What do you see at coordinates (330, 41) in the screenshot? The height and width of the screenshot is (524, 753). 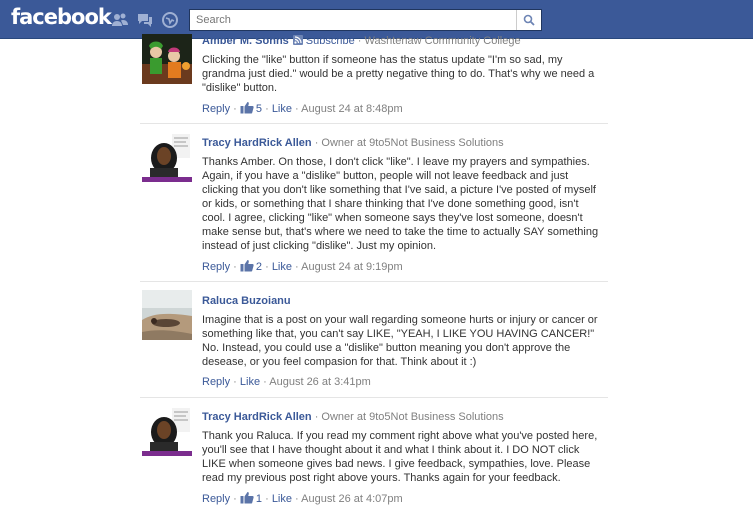 I see `subscribe-link: Subscribe` at bounding box center [330, 41].